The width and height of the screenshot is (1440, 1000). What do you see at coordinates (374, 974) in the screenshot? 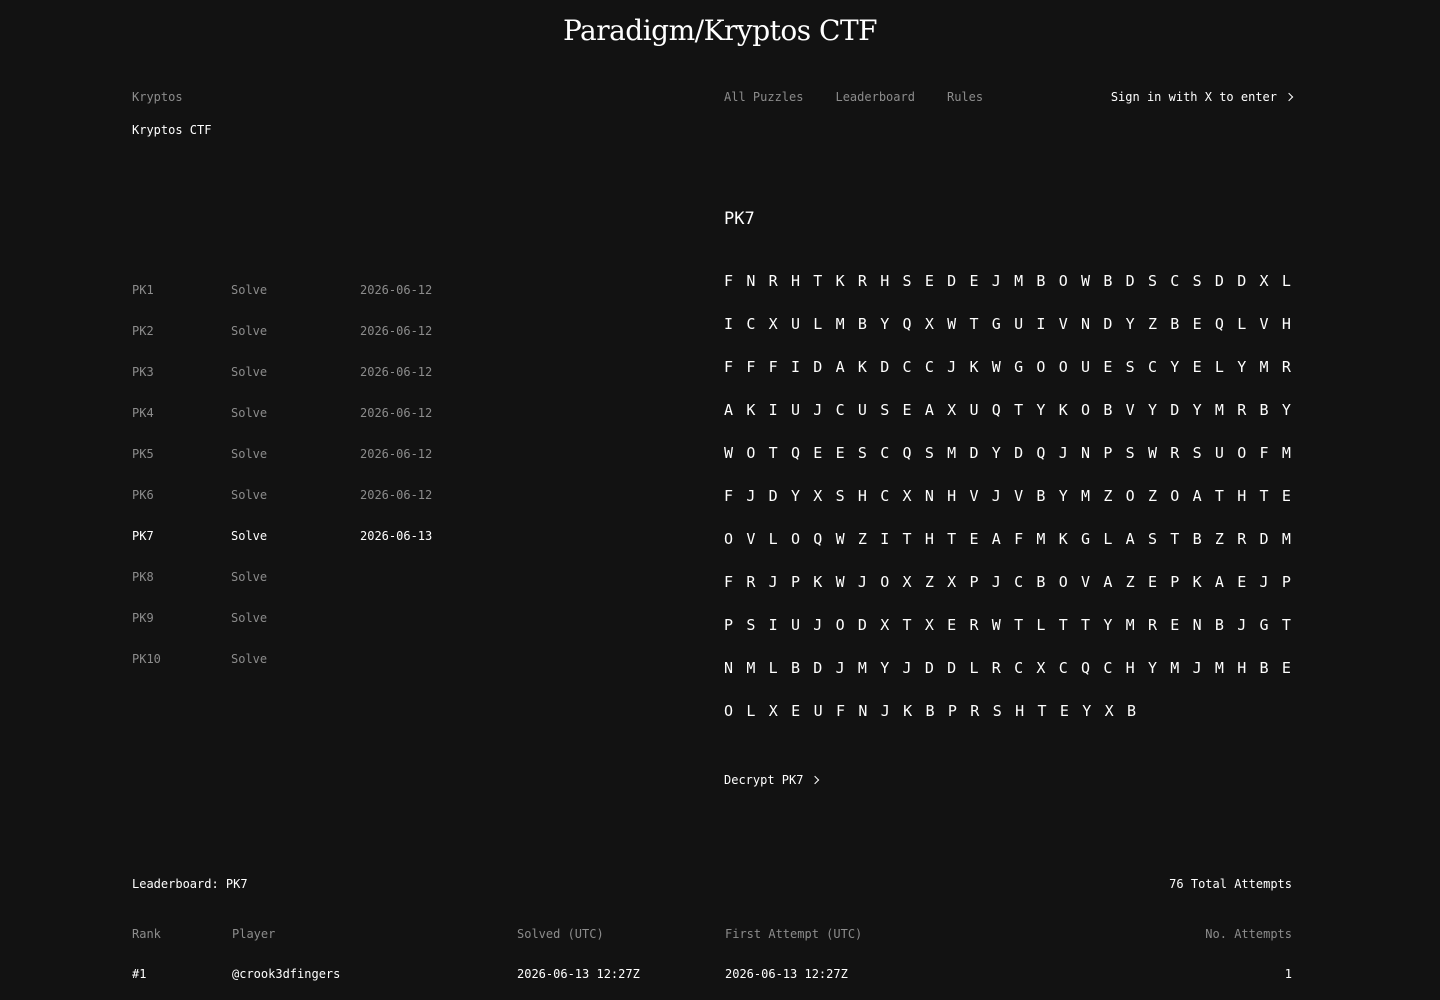
I see `player-link: @crook3dfingers` at bounding box center [374, 974].